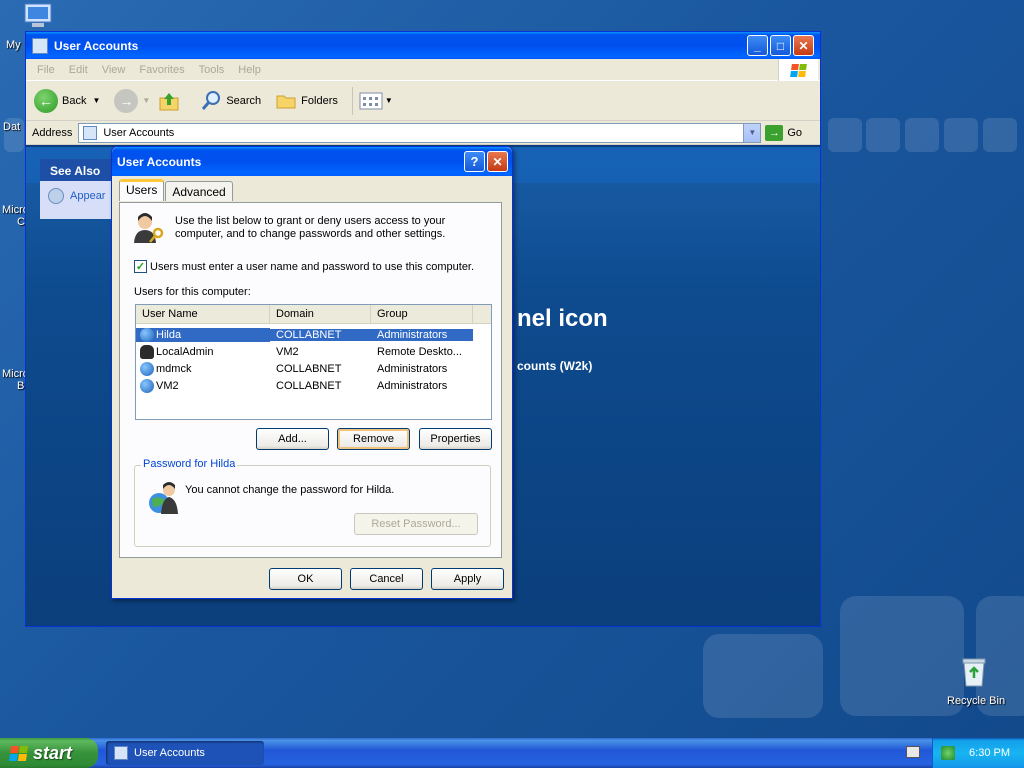  Describe the element at coordinates (161, 70) in the screenshot. I see `menu-favorites: Favorites` at that location.